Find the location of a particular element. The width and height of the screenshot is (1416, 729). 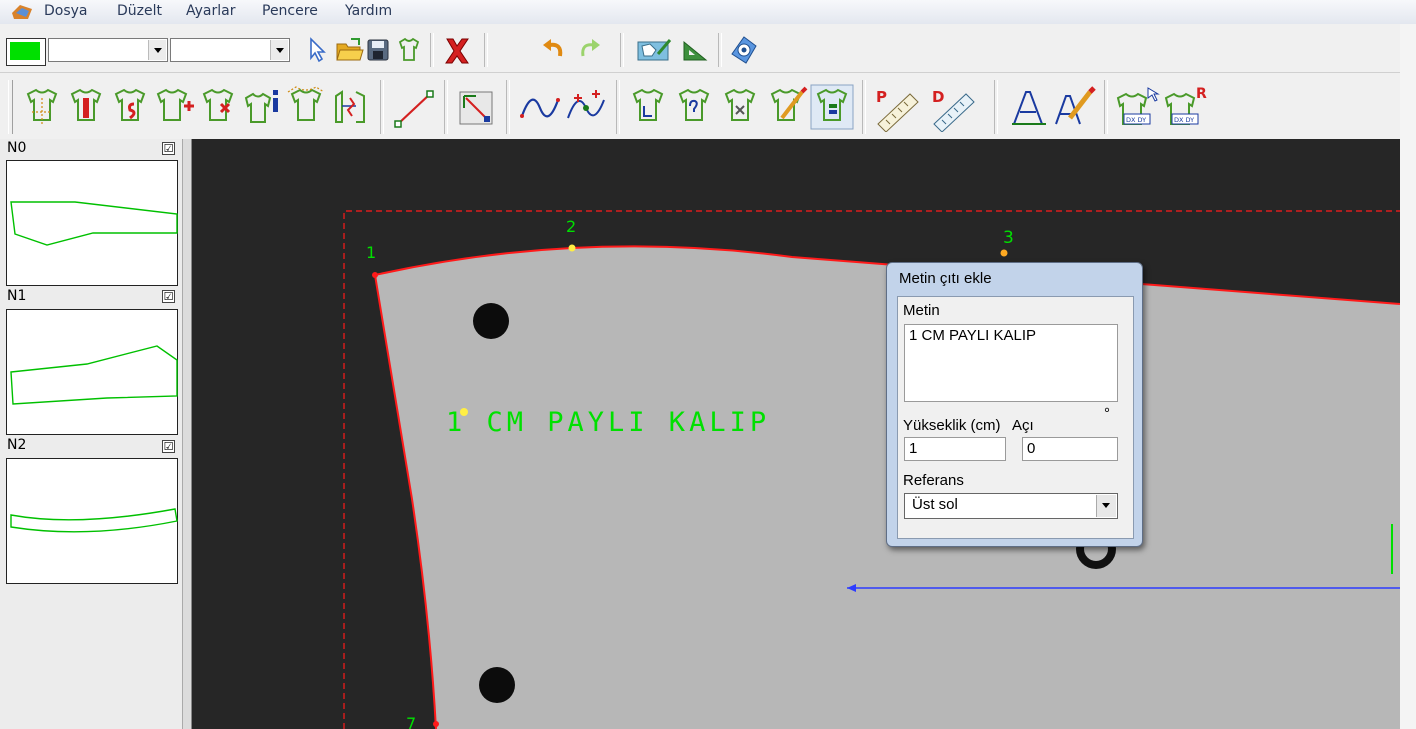

degree-symbol: ° is located at coordinates (1107, 413).